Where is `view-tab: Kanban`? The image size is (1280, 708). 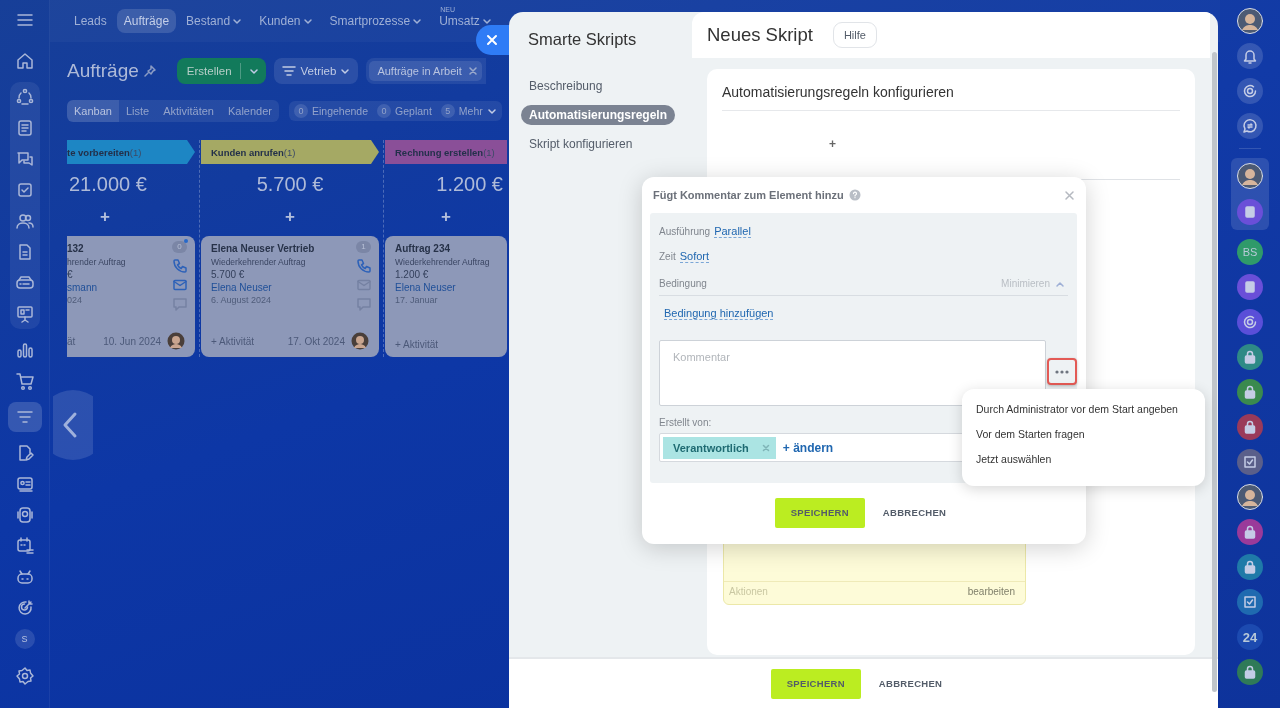 view-tab: Kanban is located at coordinates (93, 111).